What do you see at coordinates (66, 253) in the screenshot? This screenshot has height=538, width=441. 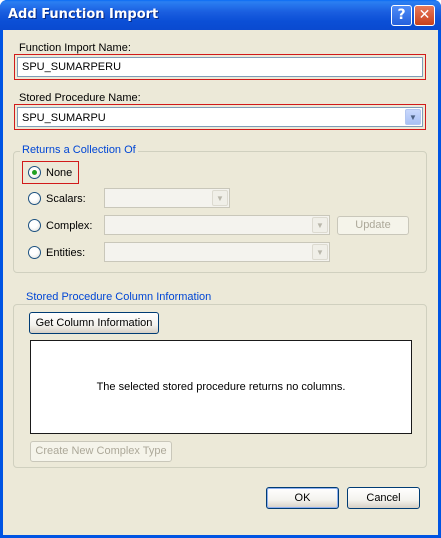 I see `entities-option-label: Entities:` at bounding box center [66, 253].